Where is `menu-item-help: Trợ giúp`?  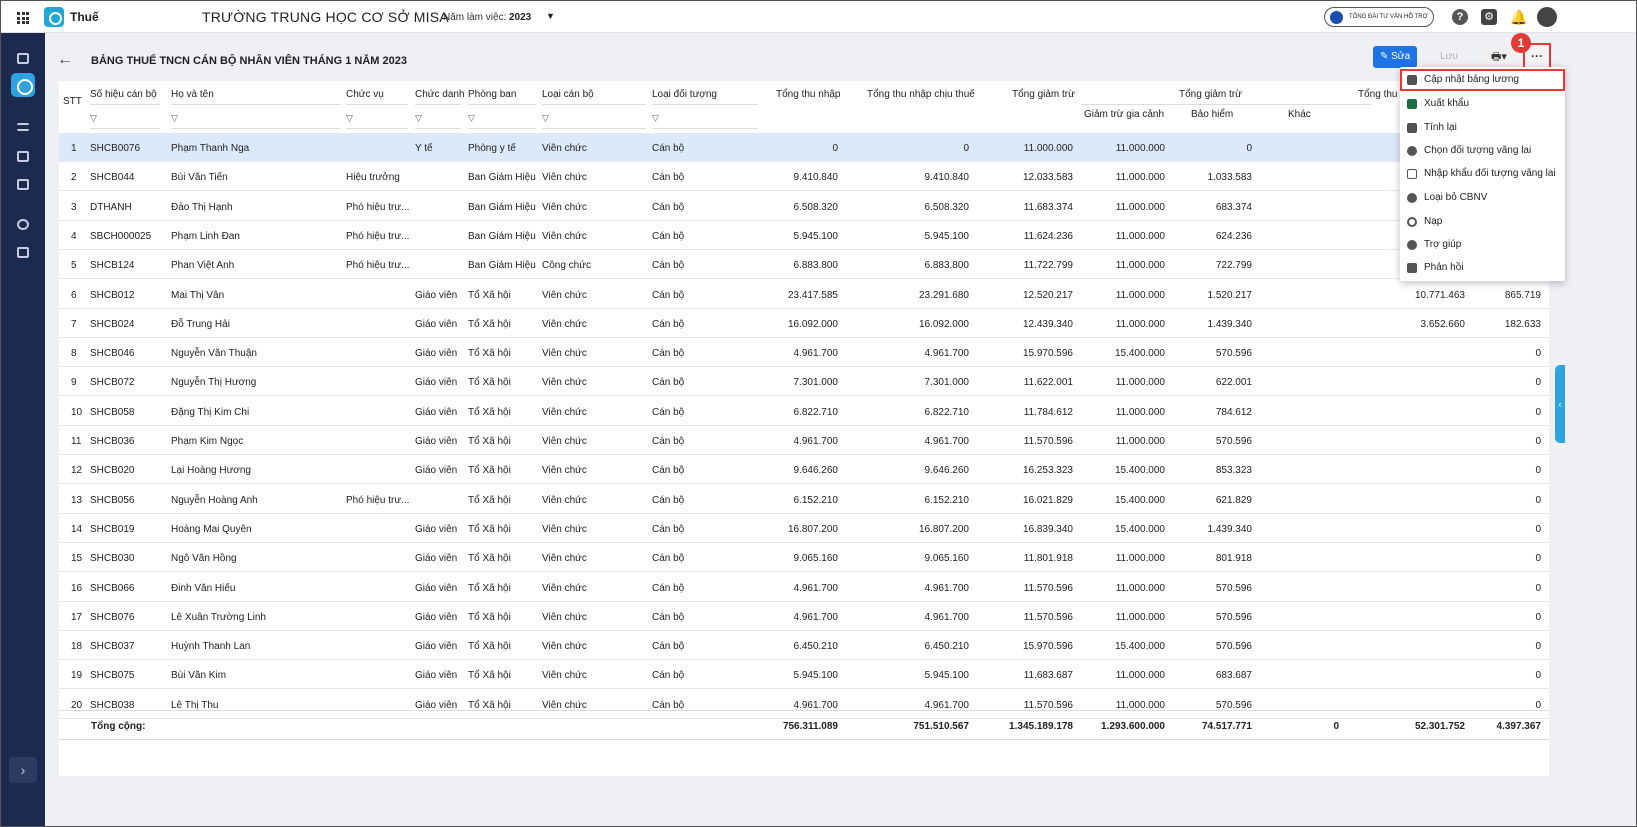 menu-item-help: Trợ giúp is located at coordinates (1482, 245).